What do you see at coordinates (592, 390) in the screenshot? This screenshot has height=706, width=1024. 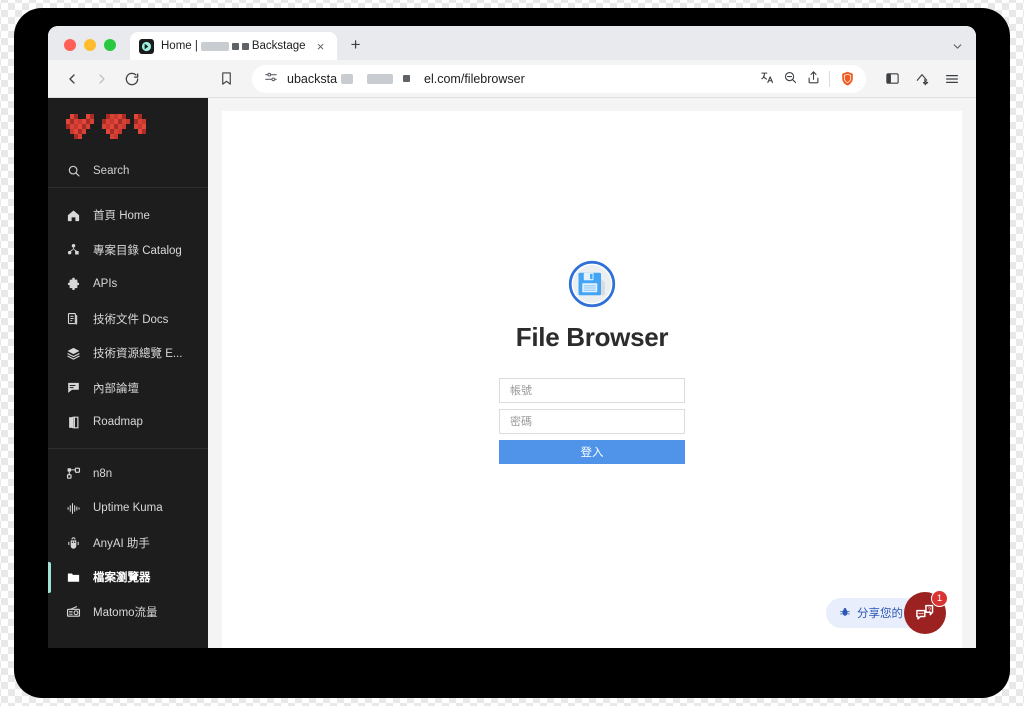 I see `username-input` at bounding box center [592, 390].